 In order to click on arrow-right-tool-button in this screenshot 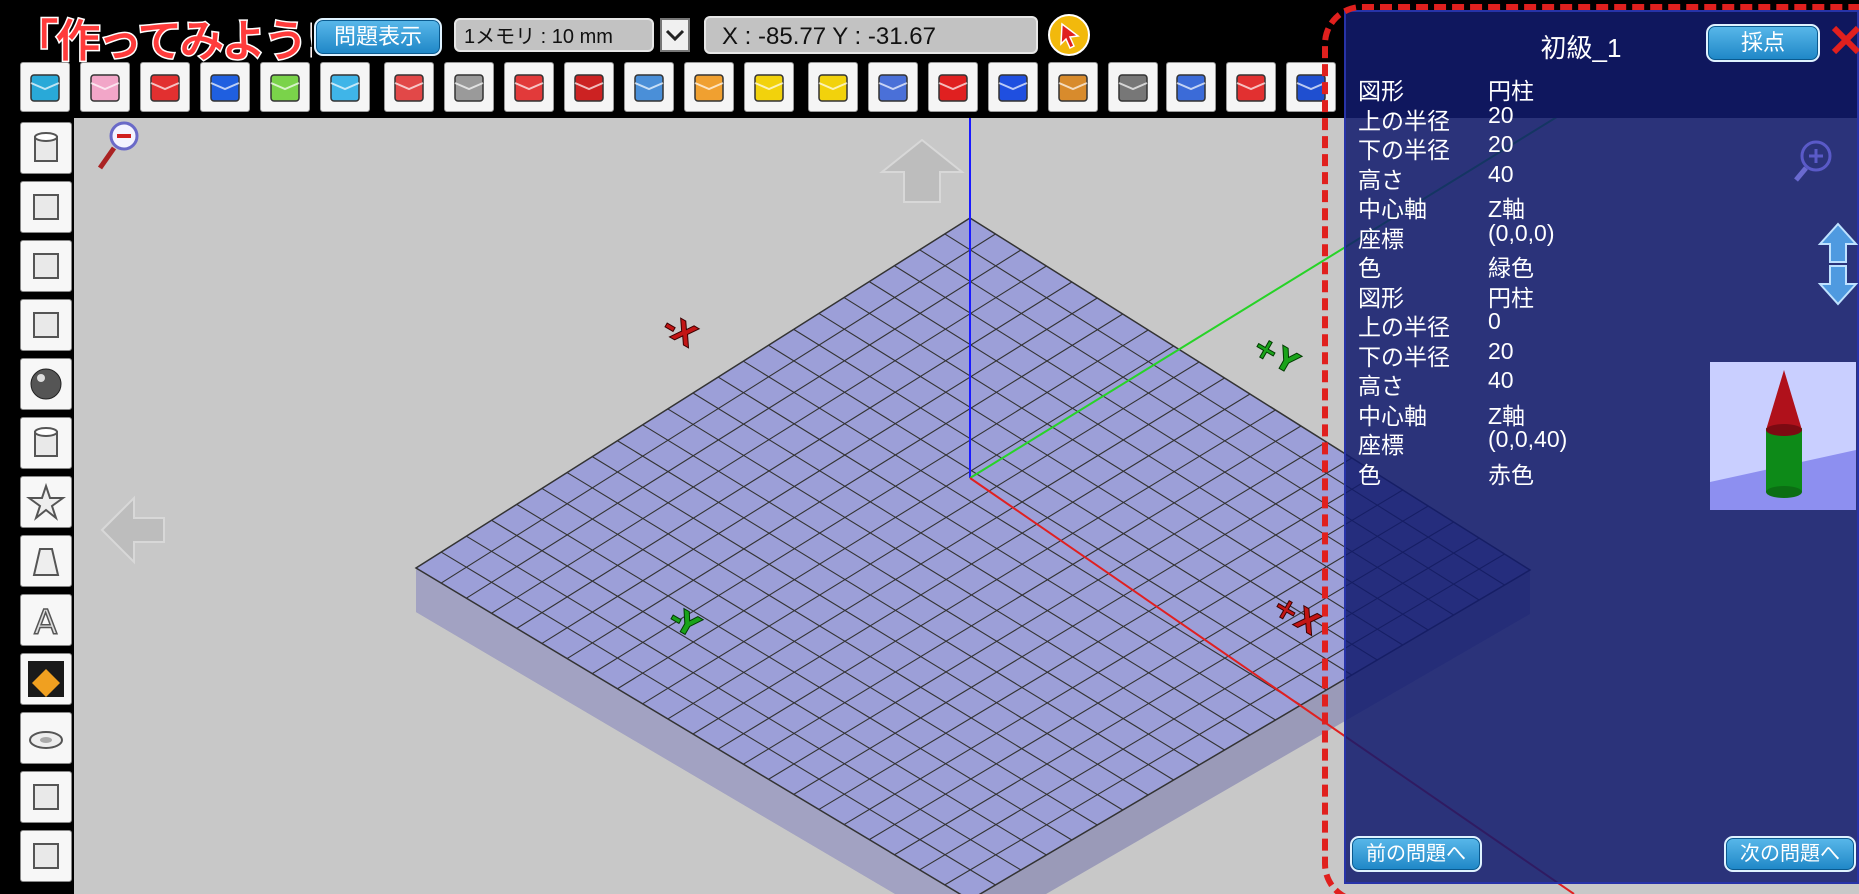, I will do `click(1013, 87)`.